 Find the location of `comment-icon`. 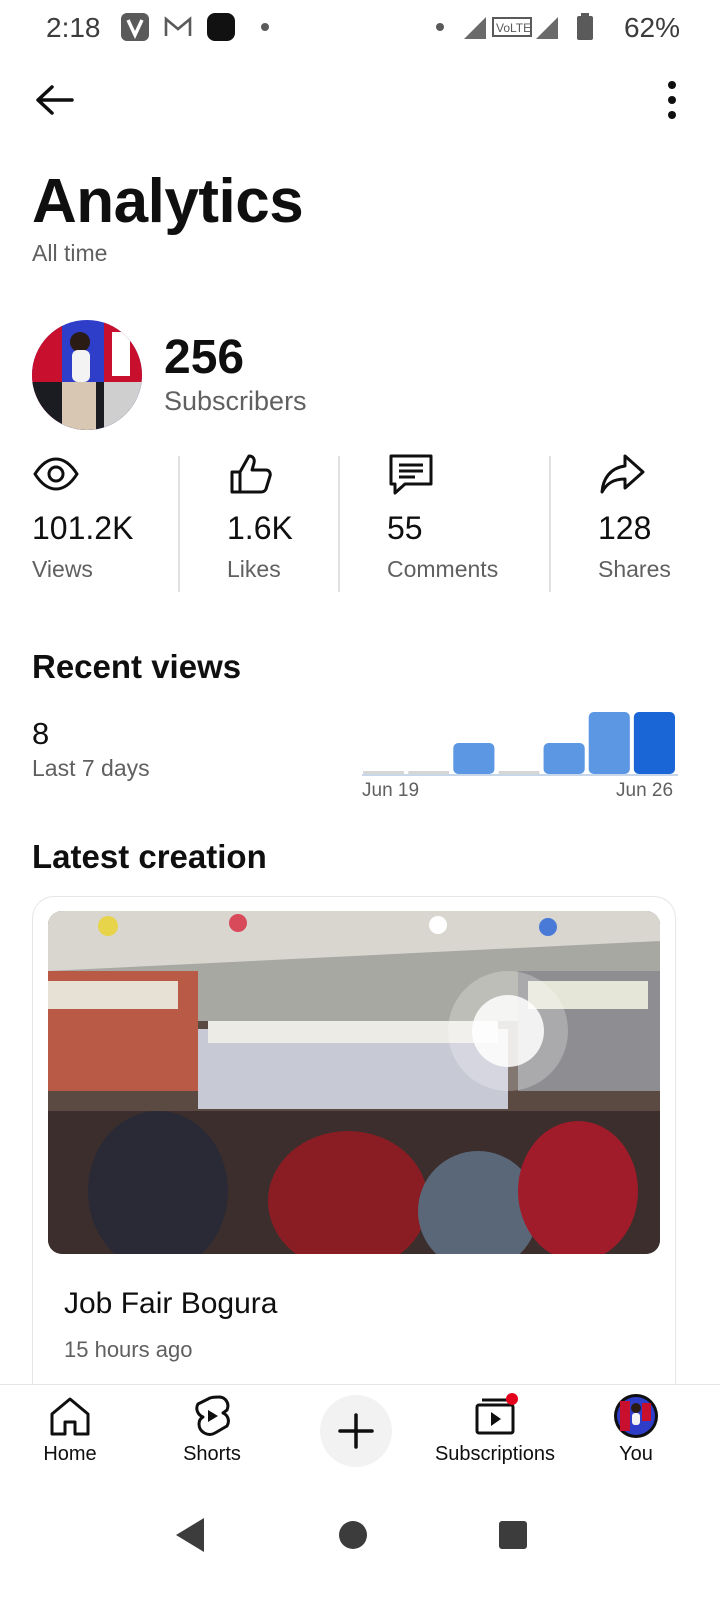

comment-icon is located at coordinates (411, 474).